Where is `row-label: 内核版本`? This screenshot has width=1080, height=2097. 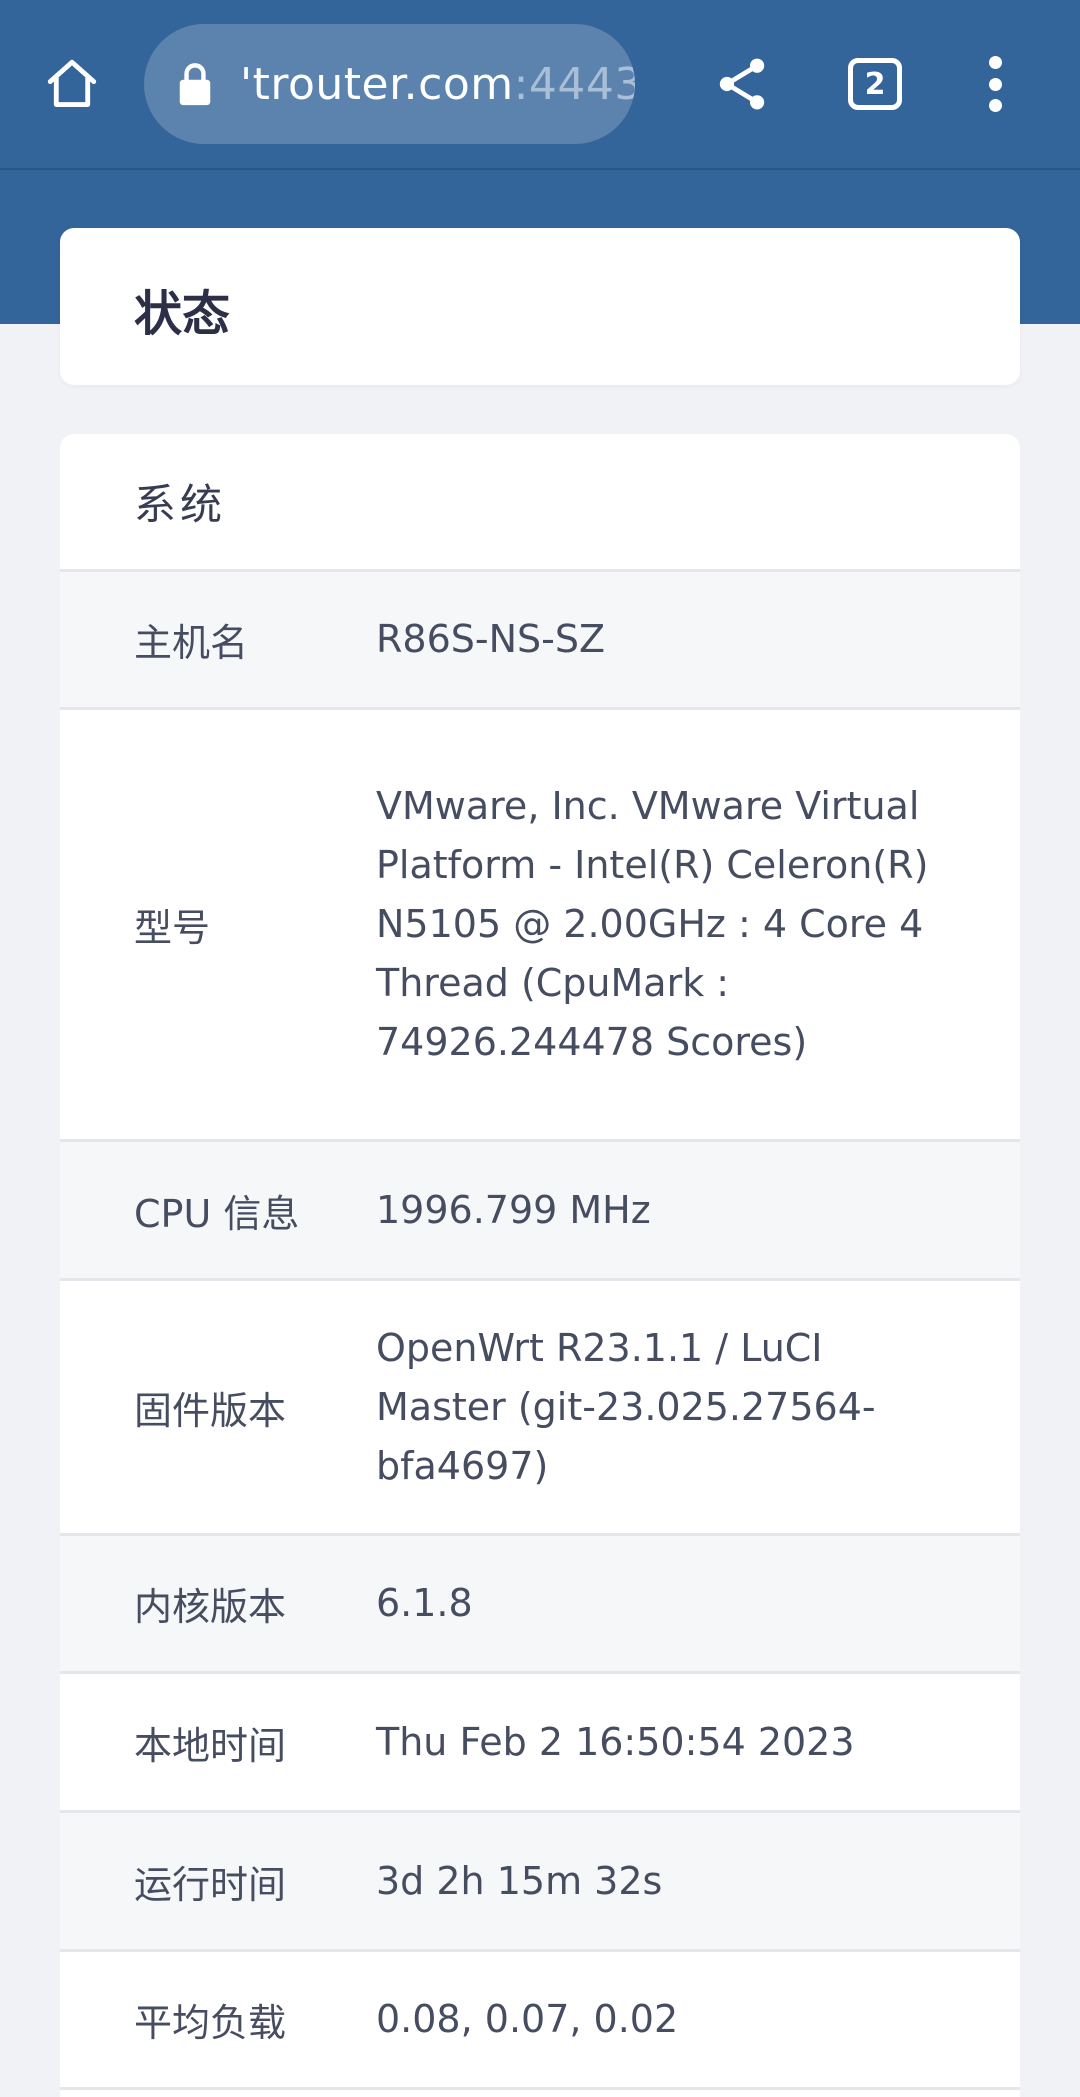
row-label: 内核版本 is located at coordinates (210, 1607).